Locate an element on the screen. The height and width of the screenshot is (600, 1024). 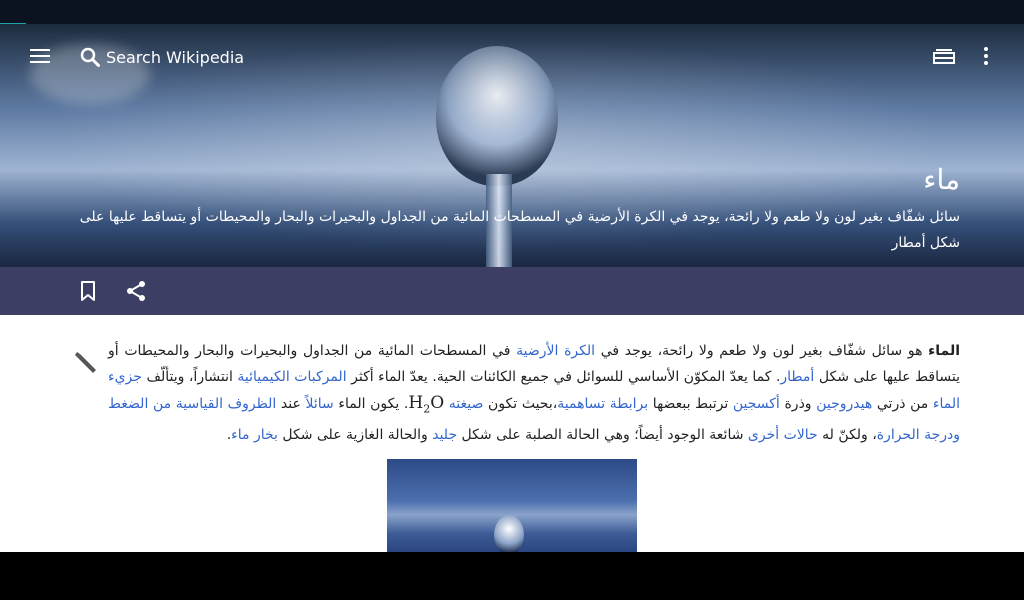
text-fragment: انتشاراً، ويتألّف is located at coordinates (189, 377).